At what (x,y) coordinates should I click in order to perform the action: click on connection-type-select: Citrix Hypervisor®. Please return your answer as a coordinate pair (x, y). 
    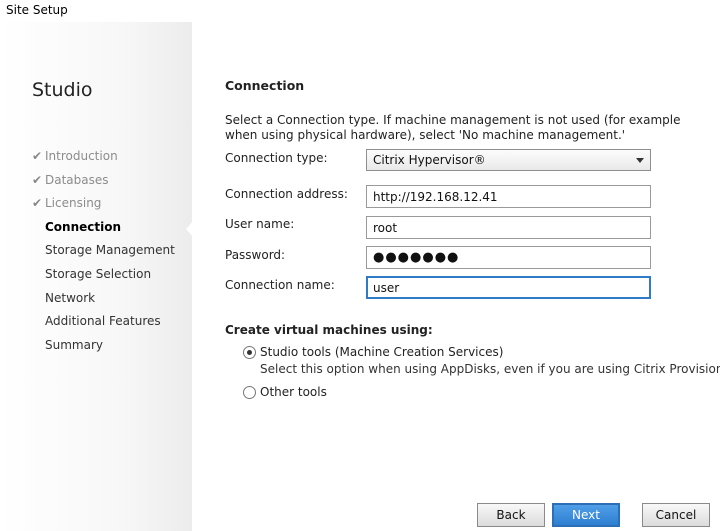
    Looking at the image, I should click on (508, 160).